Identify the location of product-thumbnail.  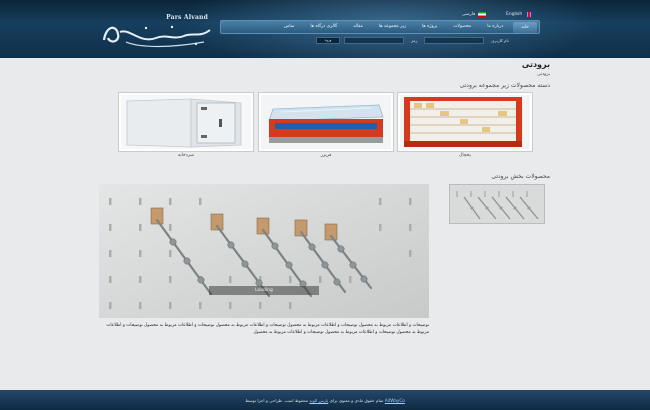
(497, 204).